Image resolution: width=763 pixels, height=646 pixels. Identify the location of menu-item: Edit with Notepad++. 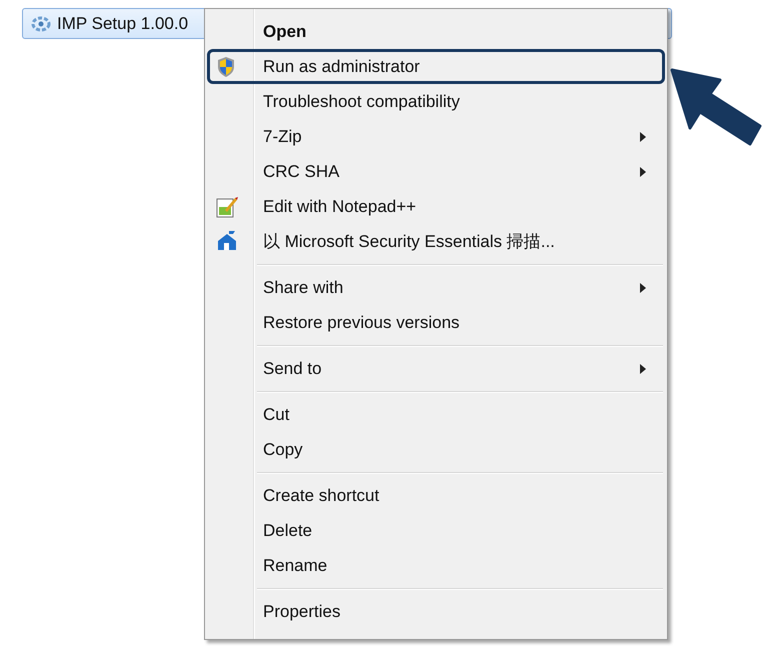
(436, 206).